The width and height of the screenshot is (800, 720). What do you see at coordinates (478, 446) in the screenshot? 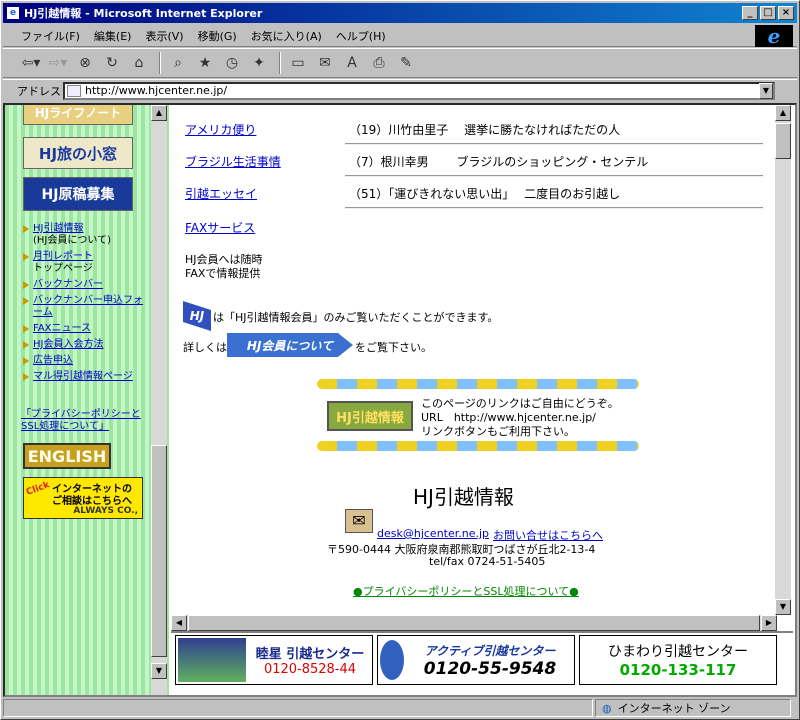
I see `wave-bottom` at bounding box center [478, 446].